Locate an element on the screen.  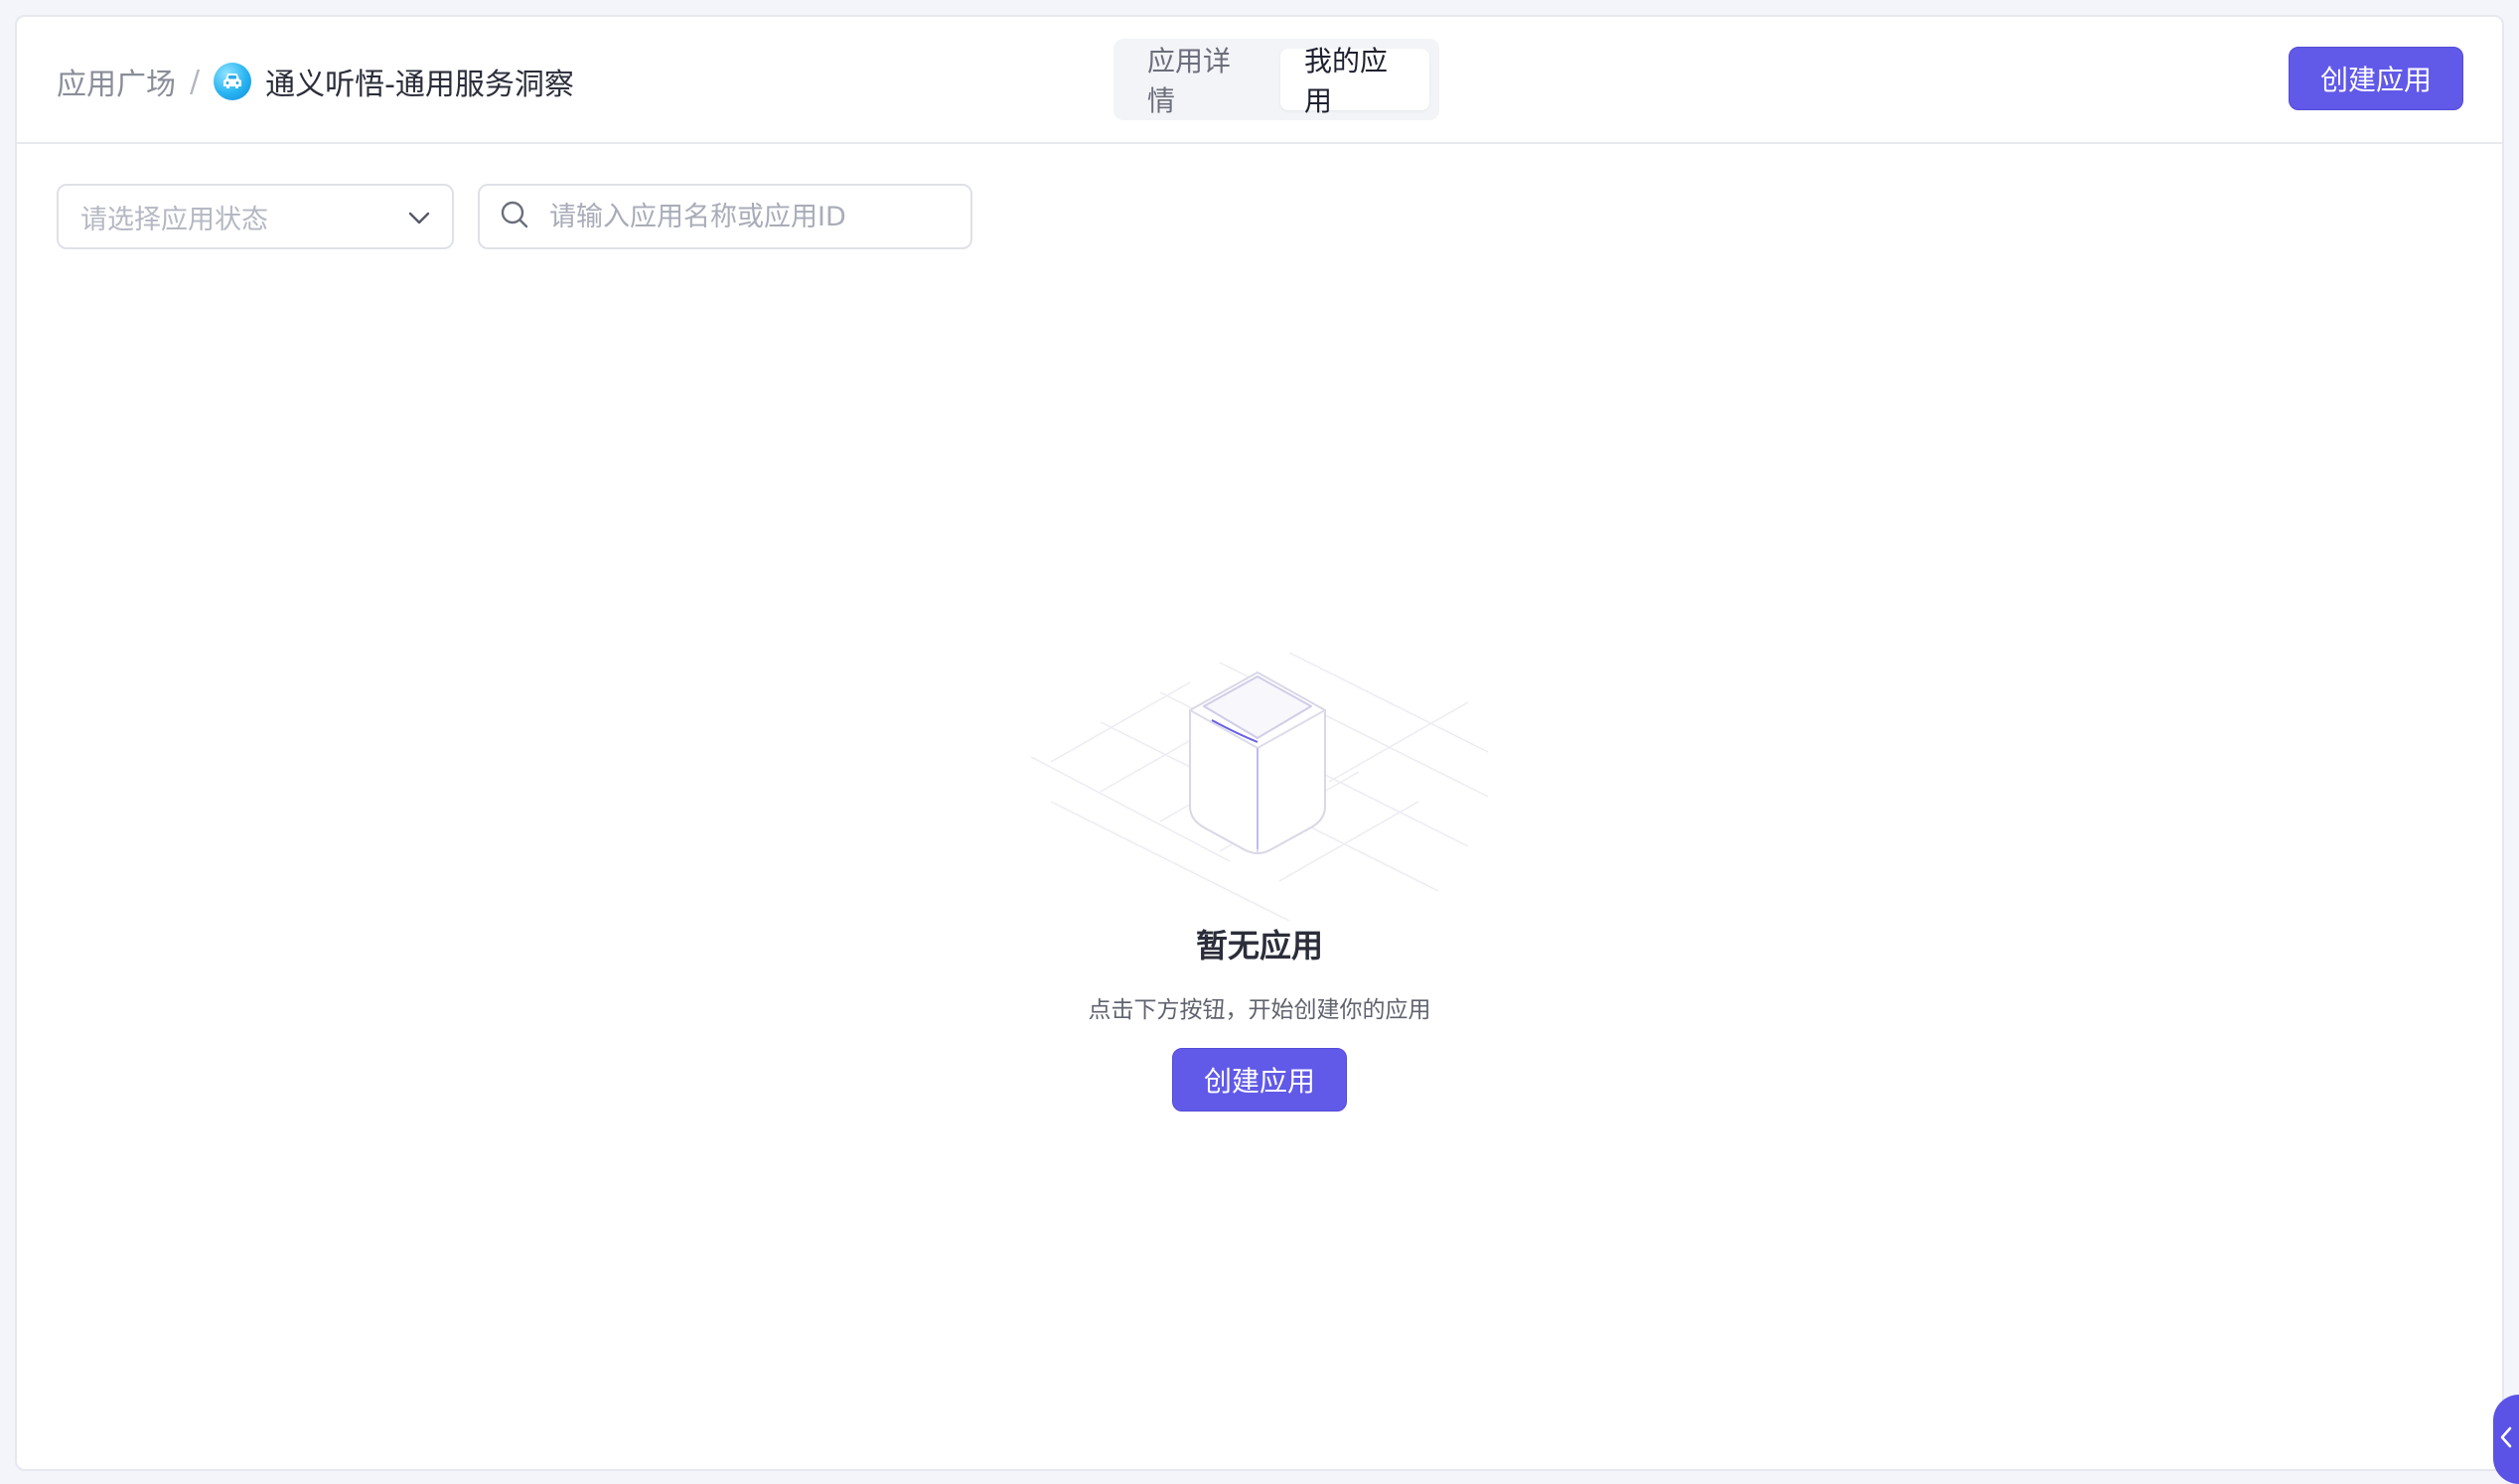
app-search-field is located at coordinates (725, 216).